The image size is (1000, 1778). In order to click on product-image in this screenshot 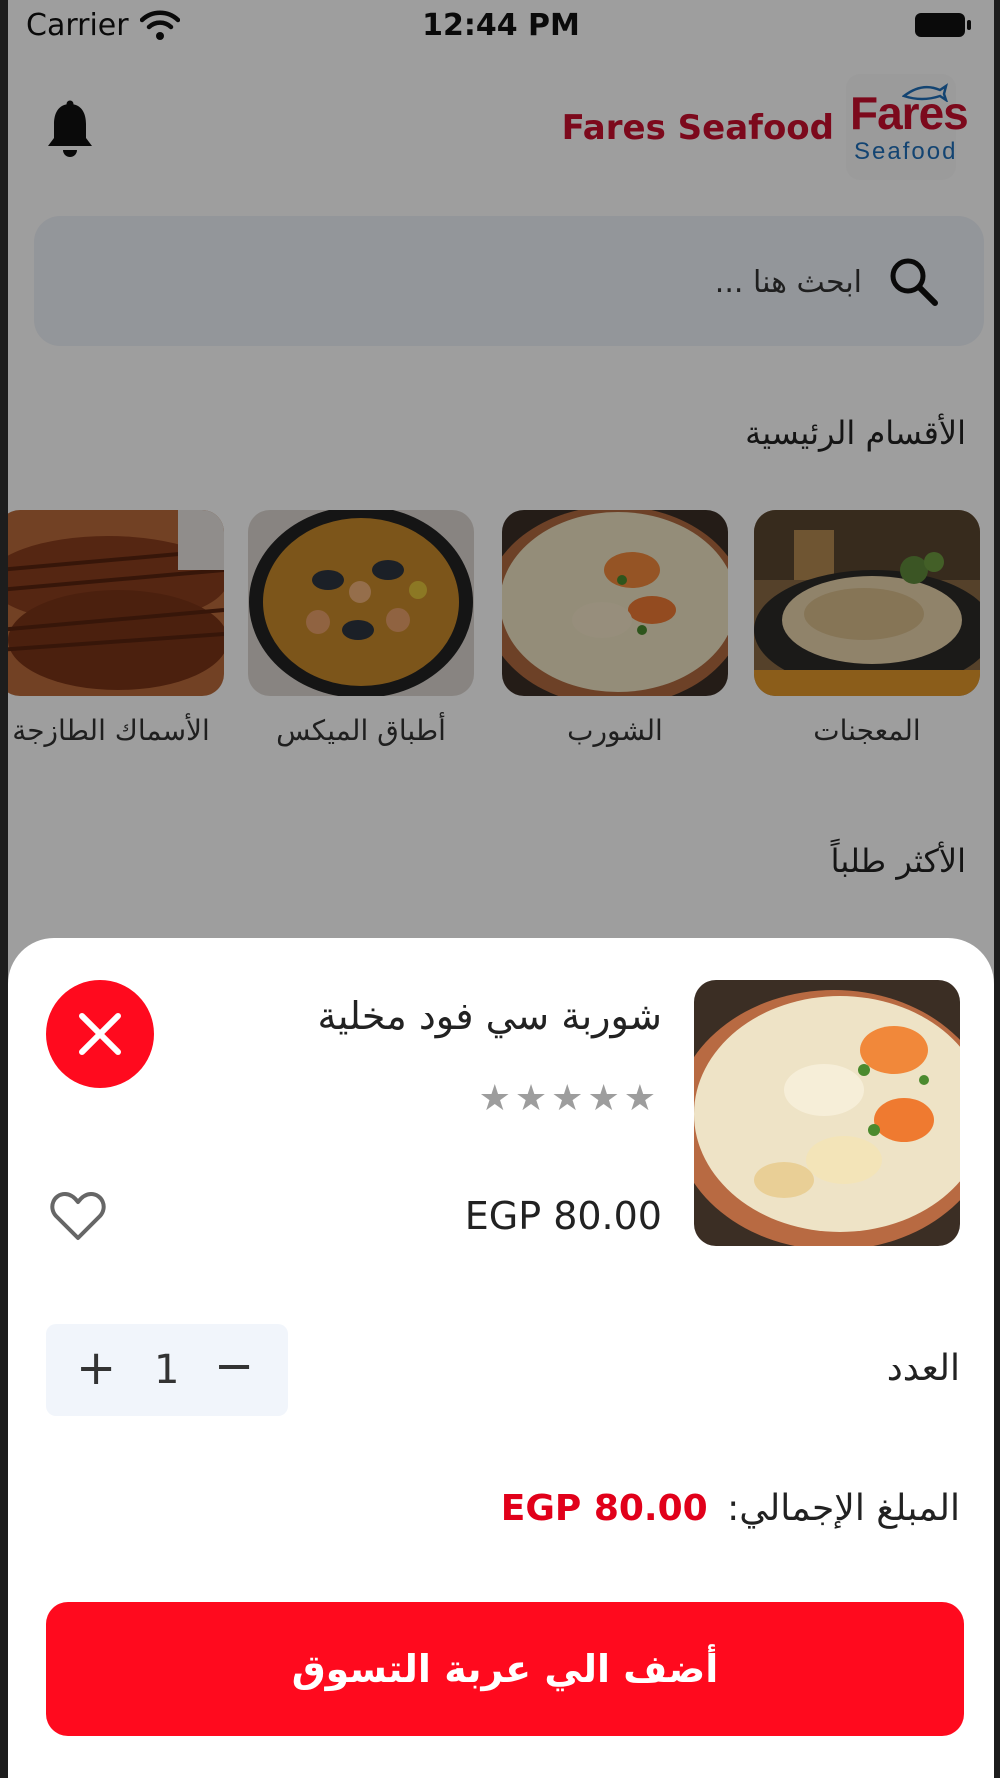, I will do `click(827, 1113)`.